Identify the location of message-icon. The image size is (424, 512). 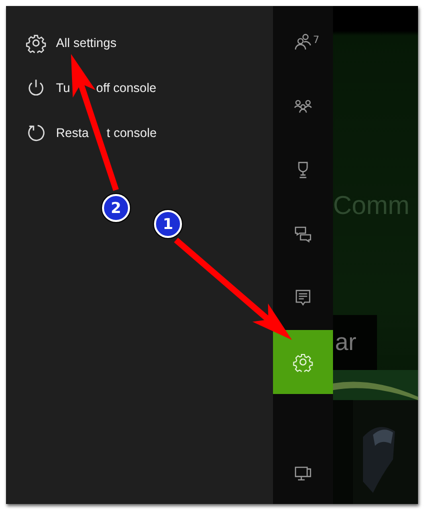
(303, 298).